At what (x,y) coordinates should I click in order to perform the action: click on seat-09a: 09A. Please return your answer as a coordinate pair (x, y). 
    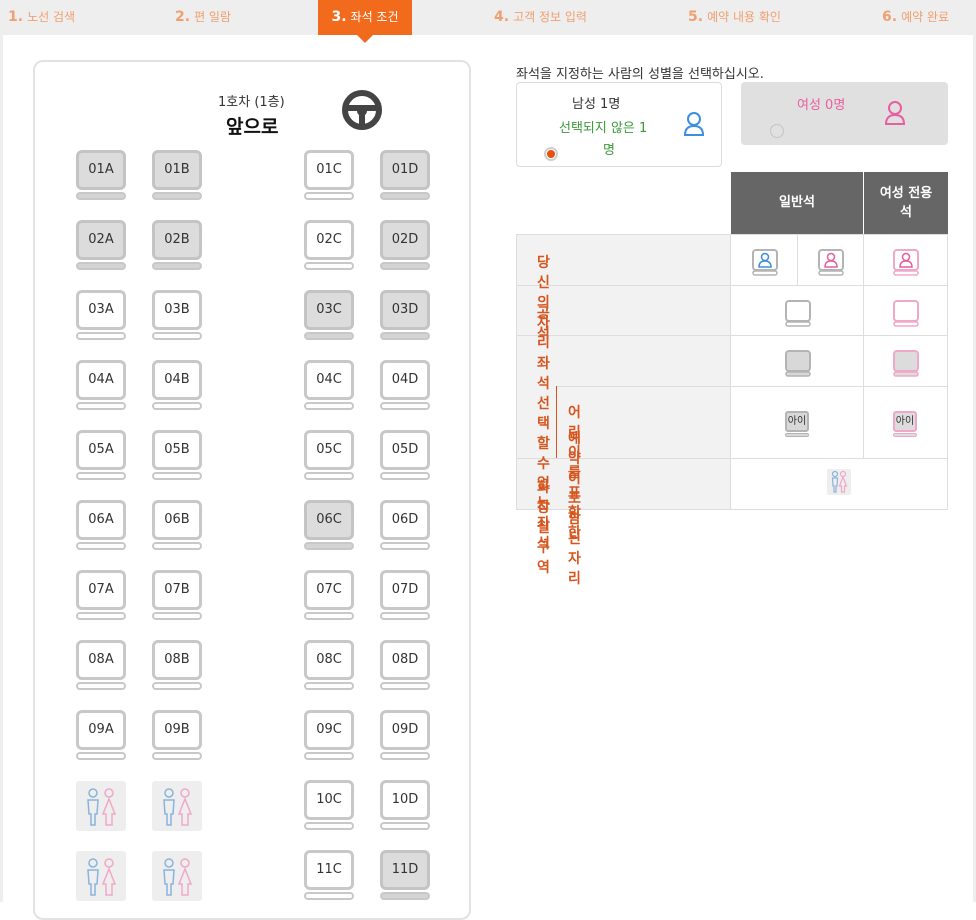
    Looking at the image, I should click on (101, 736).